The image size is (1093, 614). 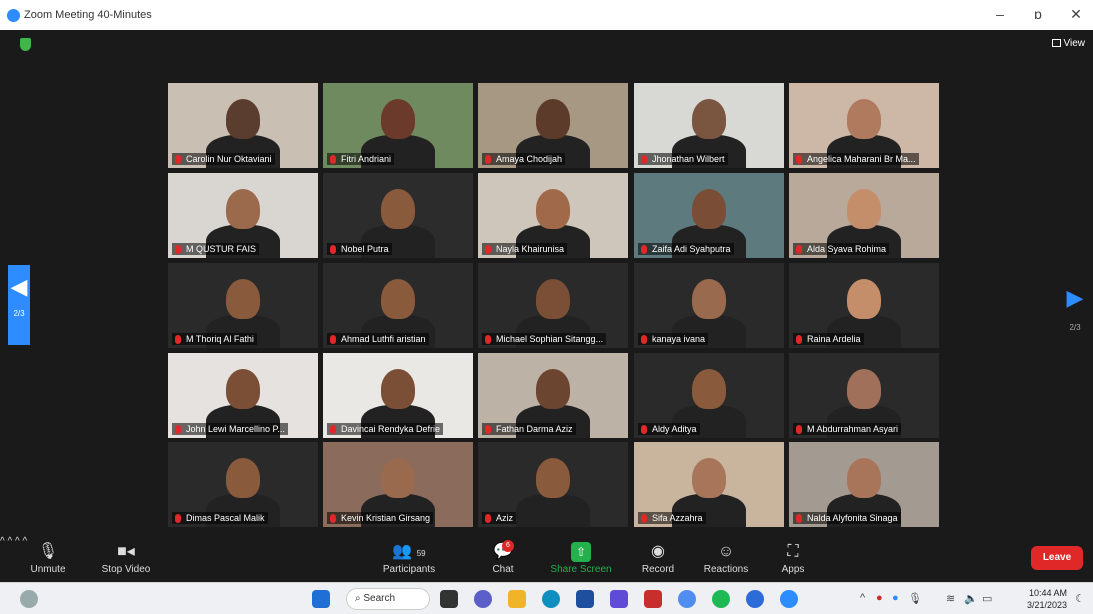 What do you see at coordinates (950, 598) in the screenshot?
I see `wifi-icon: ≋` at bounding box center [950, 598].